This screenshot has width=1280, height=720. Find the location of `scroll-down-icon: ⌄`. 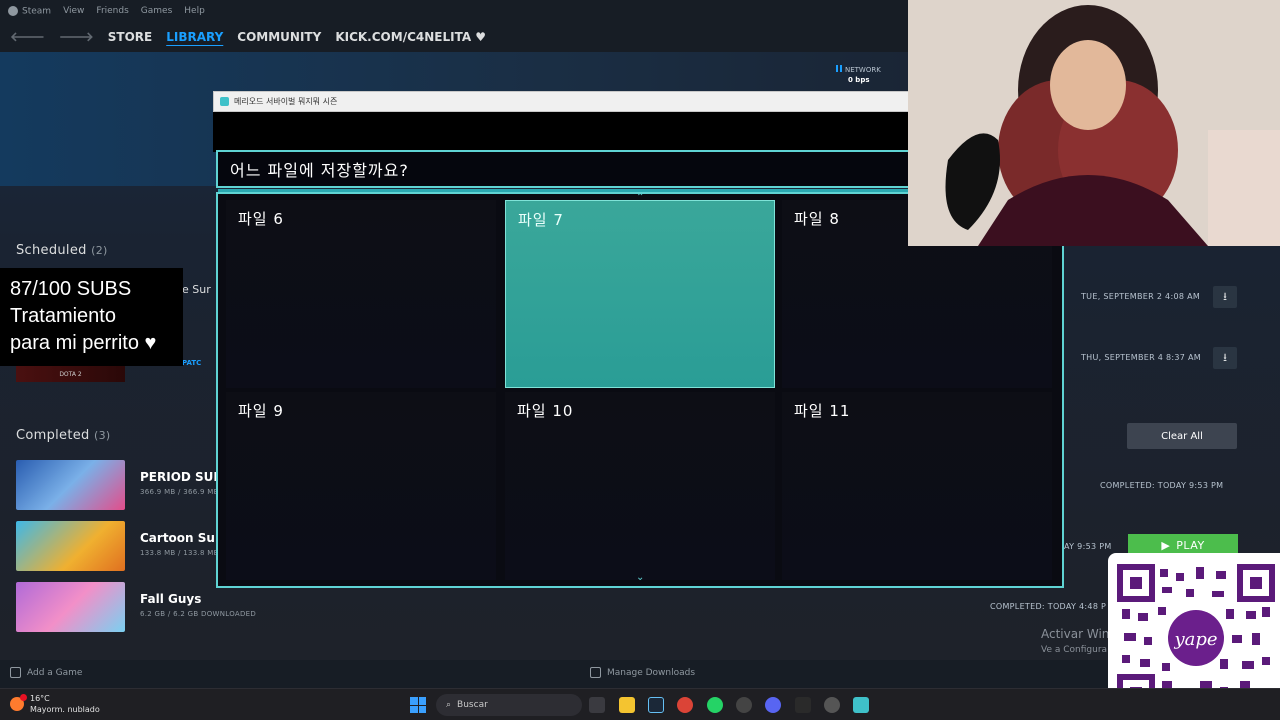

scroll-down-icon: ⌄ is located at coordinates (640, 577).